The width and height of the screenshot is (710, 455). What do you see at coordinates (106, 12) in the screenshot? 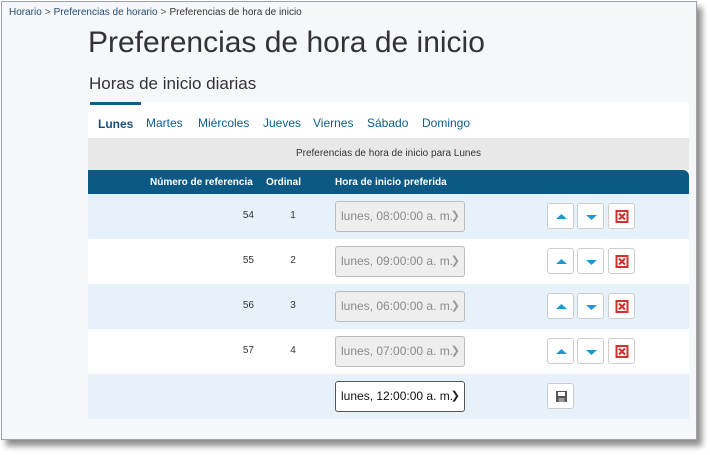
I see `breadcrumb-link-preferencias-horario: Preferencias de horario` at bounding box center [106, 12].